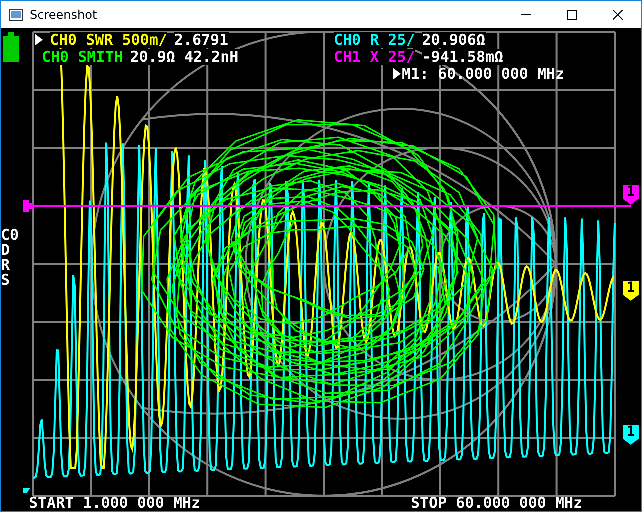 The width and height of the screenshot is (642, 512). I want to click on marker-readout: M1: 60.000 000 MHz, so click(483, 74).